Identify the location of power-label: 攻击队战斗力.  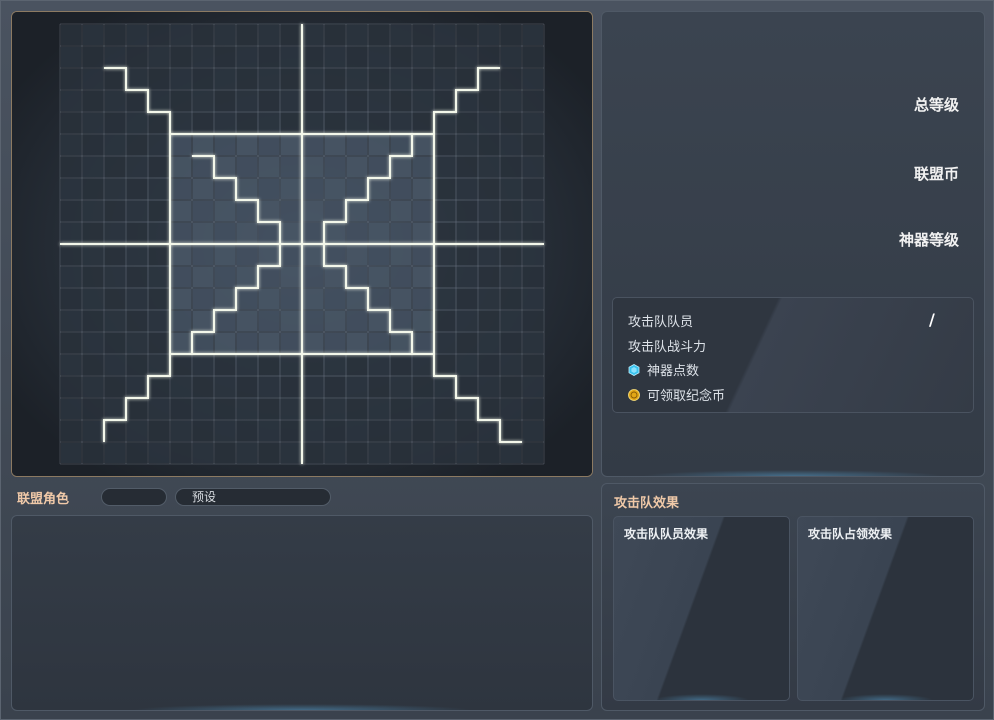
(667, 347).